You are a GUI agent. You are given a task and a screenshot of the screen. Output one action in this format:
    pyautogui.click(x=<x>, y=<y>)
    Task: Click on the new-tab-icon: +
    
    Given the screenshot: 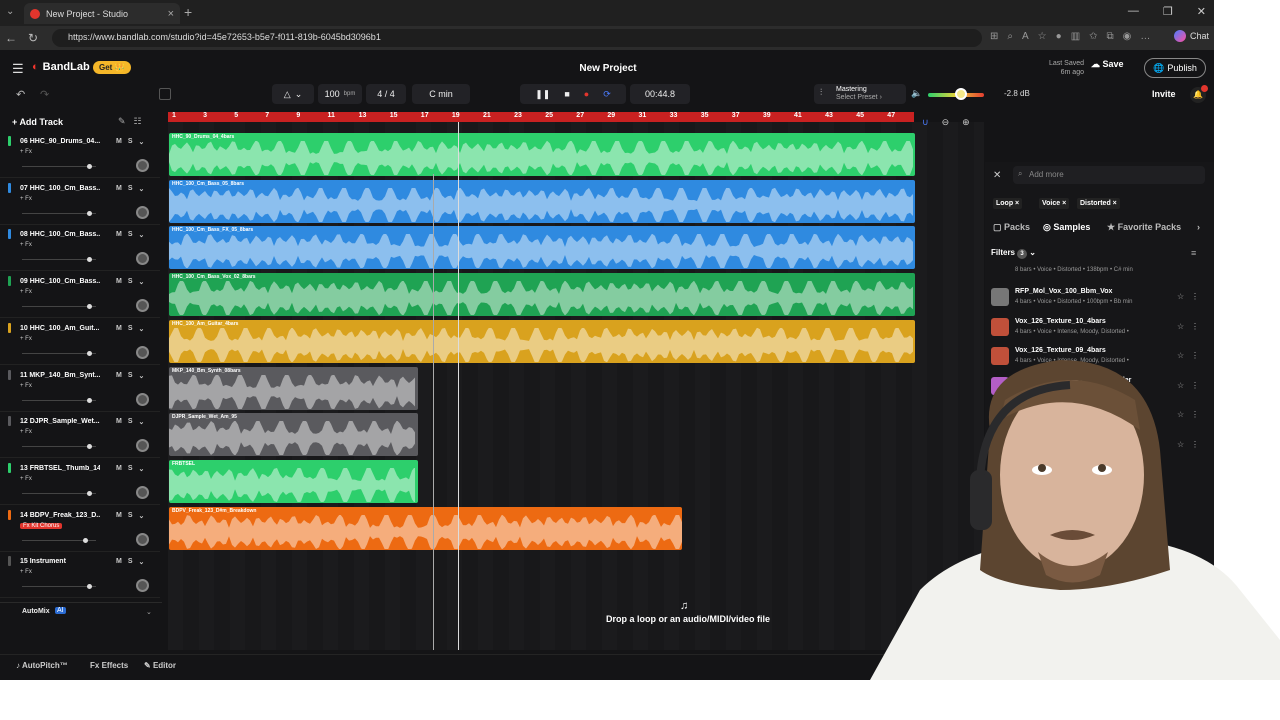 What is the action you would take?
    pyautogui.click(x=188, y=12)
    